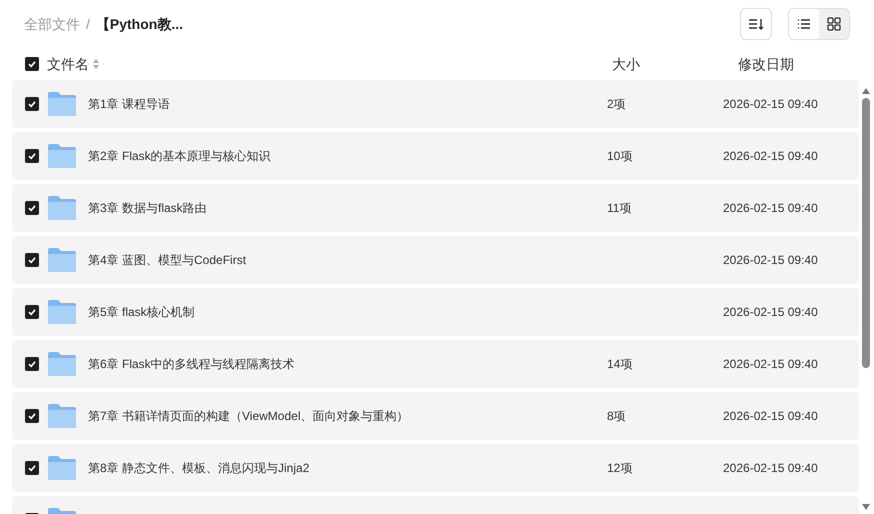 The width and height of the screenshot is (874, 514). I want to click on sort-button, so click(756, 24).